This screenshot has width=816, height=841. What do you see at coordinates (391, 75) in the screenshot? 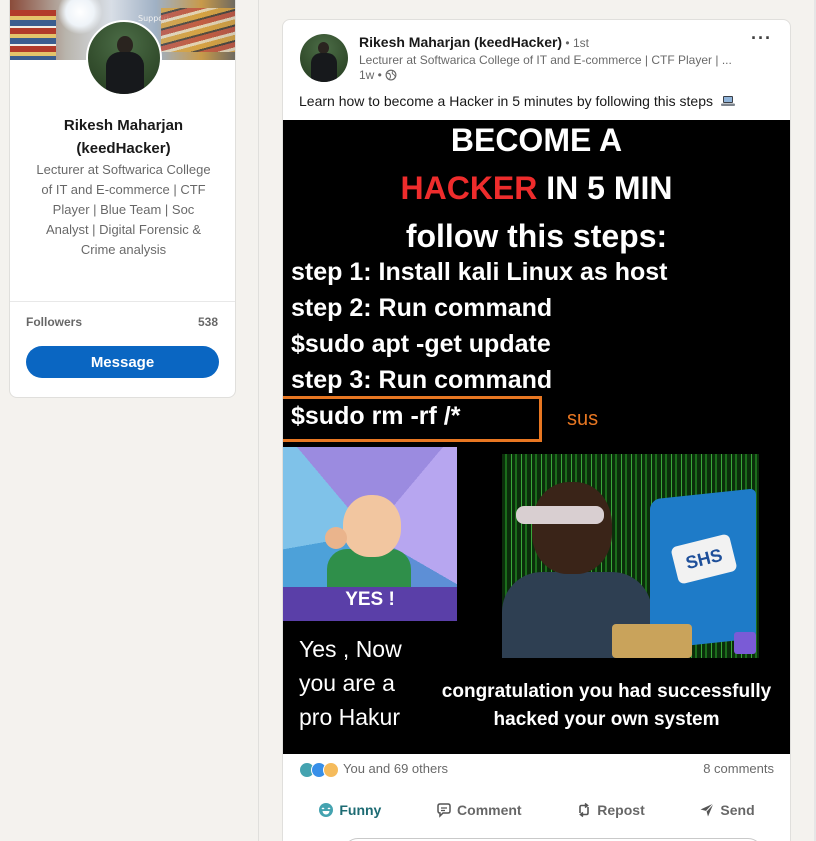
I see `globe-icon` at bounding box center [391, 75].